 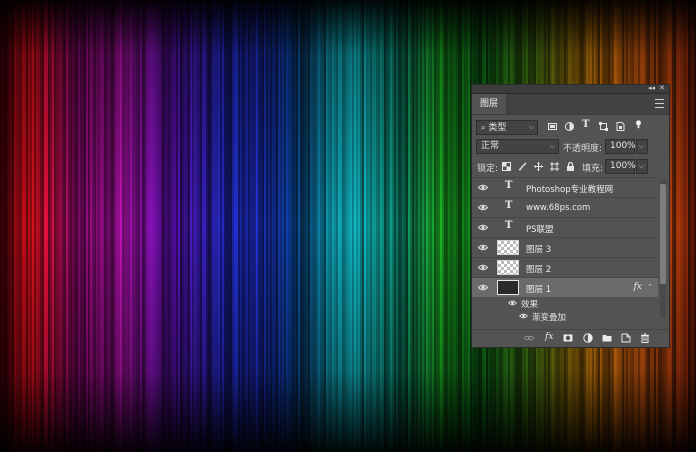 I want to click on fill-input: 100%, so click(x=620, y=166).